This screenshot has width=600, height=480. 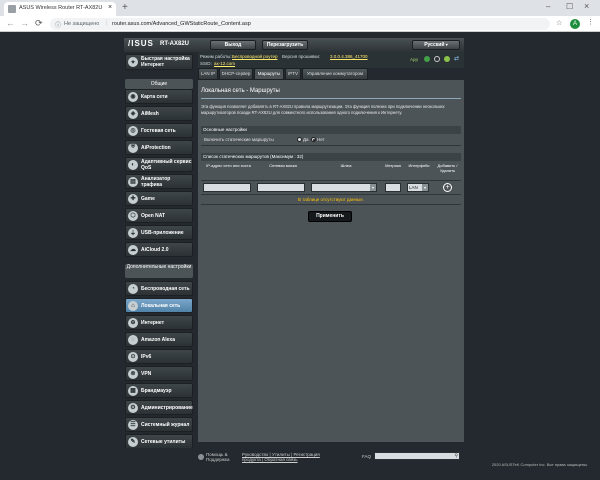 What do you see at coordinates (159, 373) in the screenshot?
I see `sidebar-item-vpn: ⊗ VPN` at bounding box center [159, 373].